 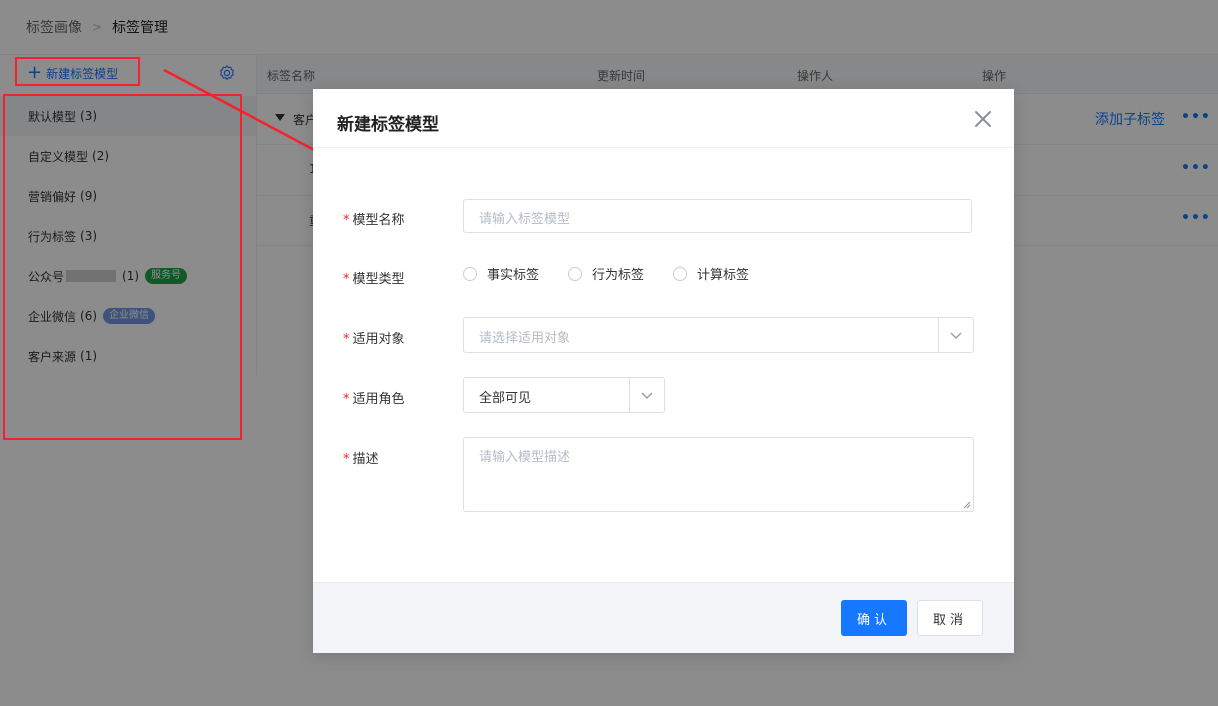 I want to click on model-type-radio-group: 事实标签 行为标签 计算标签, so click(x=620, y=273).